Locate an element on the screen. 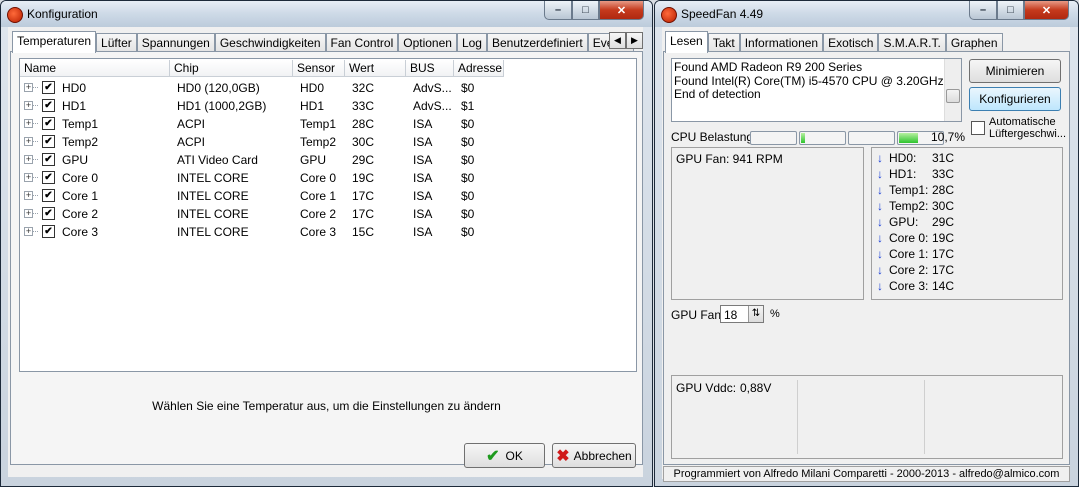 This screenshot has height=487, width=1079. column-header-chip: Chip is located at coordinates (231, 68).